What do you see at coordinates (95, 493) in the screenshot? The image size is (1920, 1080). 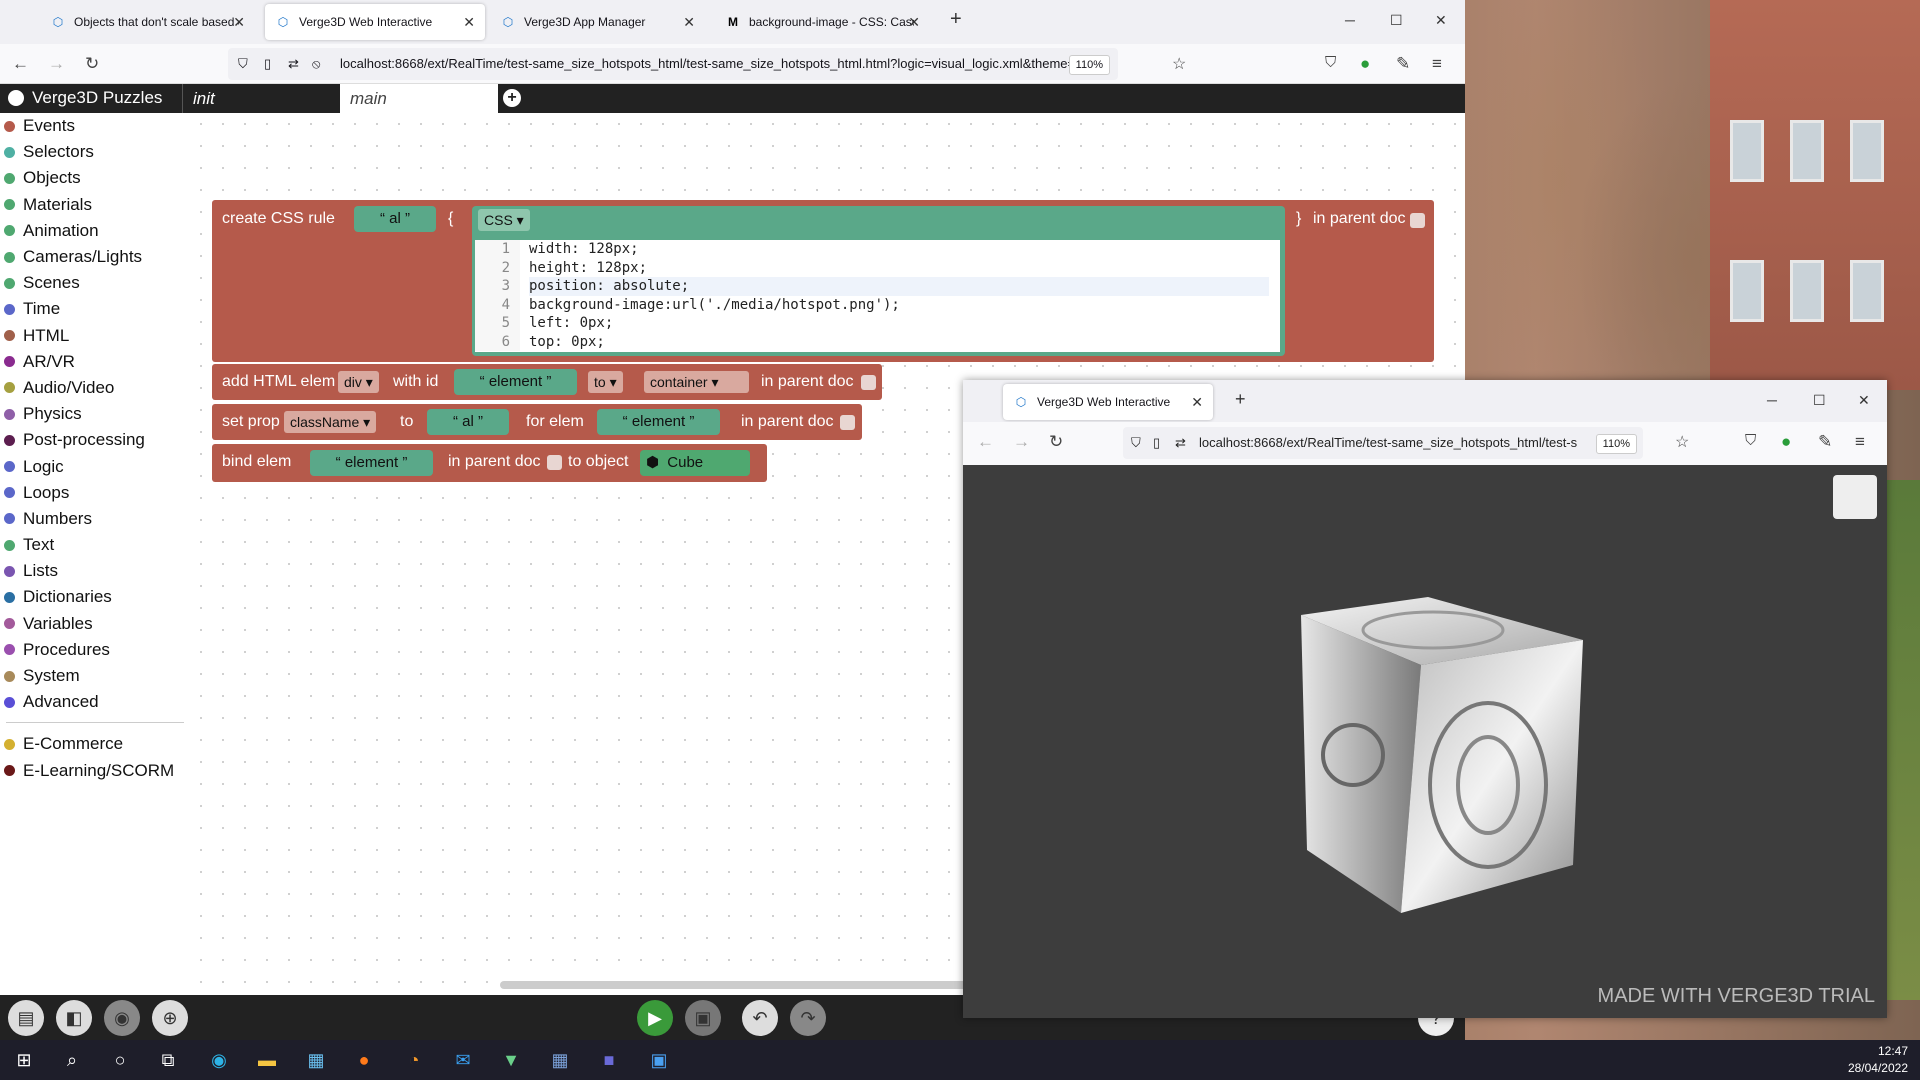 I see `category-loops: Loops` at bounding box center [95, 493].